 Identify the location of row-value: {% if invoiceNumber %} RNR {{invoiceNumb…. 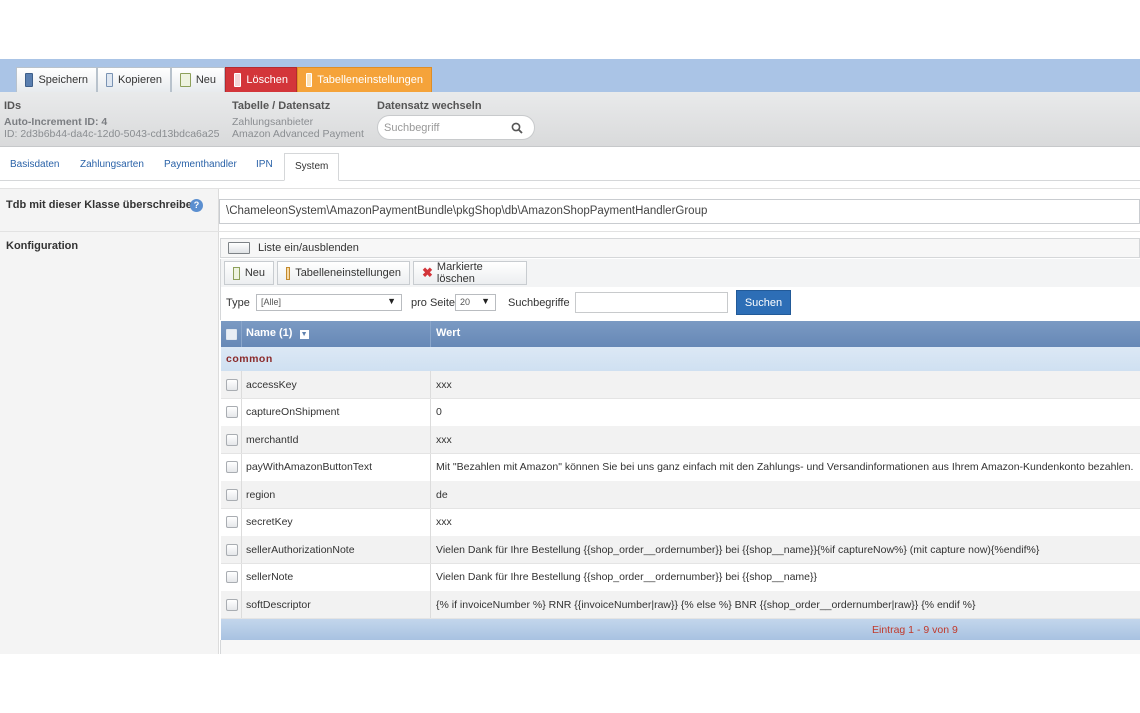
(706, 604).